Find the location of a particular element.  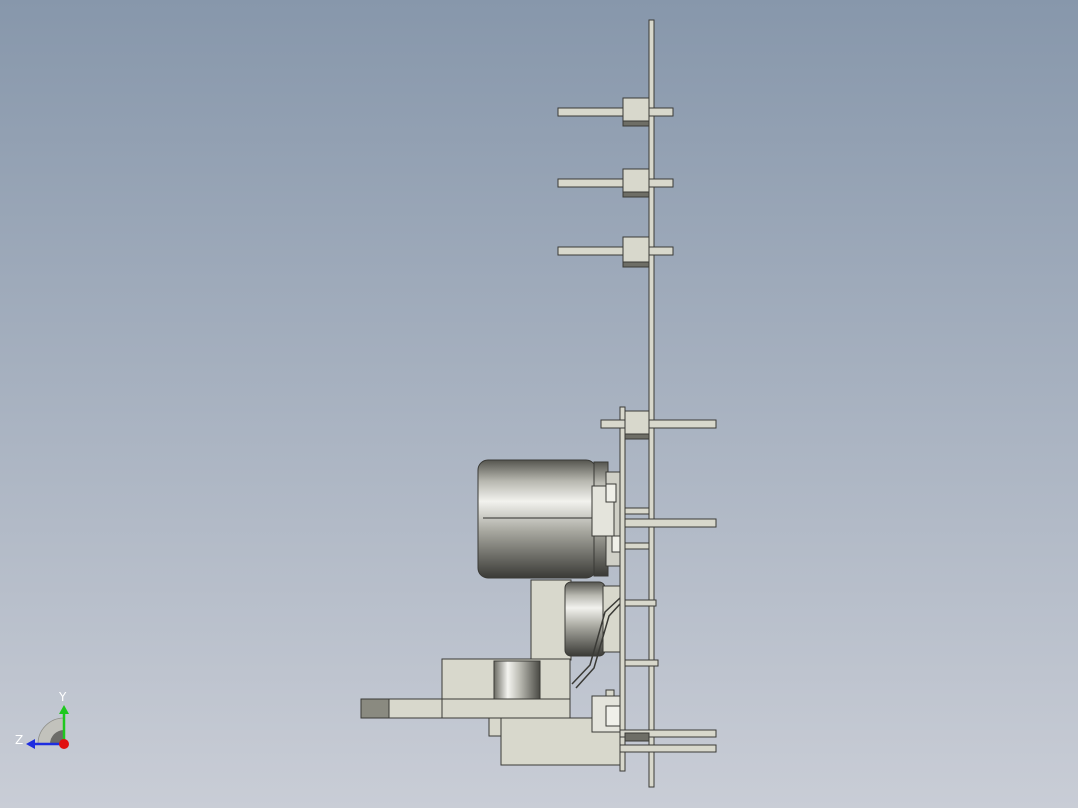

lower-spacer-cap is located at coordinates (613, 716).